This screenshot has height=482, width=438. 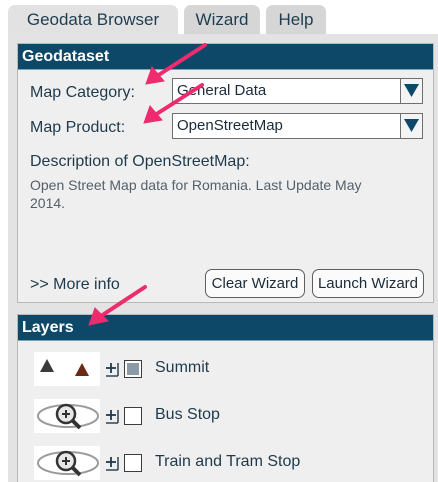 I want to click on tab-wizard: Wizard, so click(x=222, y=20).